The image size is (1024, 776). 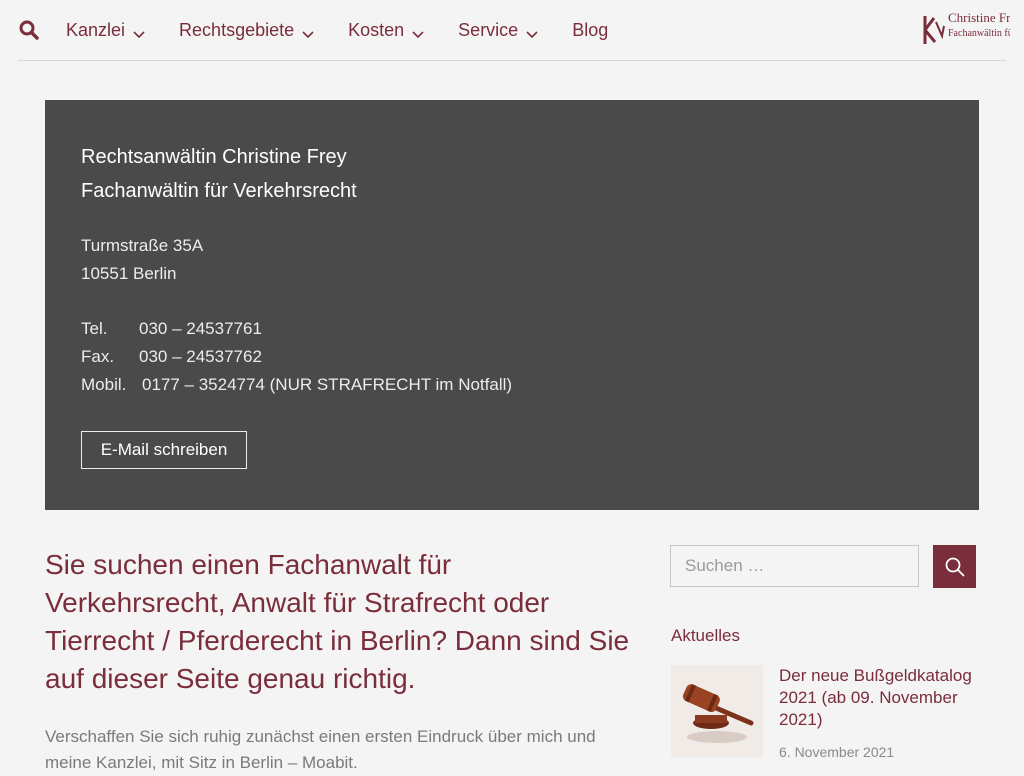 What do you see at coordinates (214, 157) in the screenshot?
I see `lawyer-name: Rechtsanwältin Christine Frey` at bounding box center [214, 157].